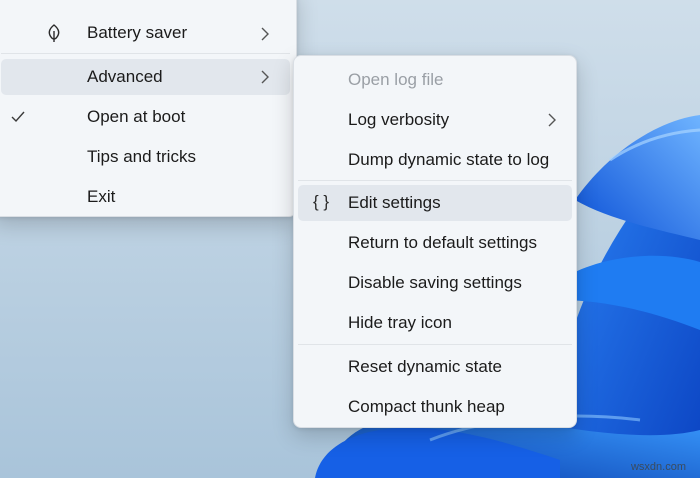  I want to click on menu-item-edit-settings: { } Edit settings, so click(435, 203).